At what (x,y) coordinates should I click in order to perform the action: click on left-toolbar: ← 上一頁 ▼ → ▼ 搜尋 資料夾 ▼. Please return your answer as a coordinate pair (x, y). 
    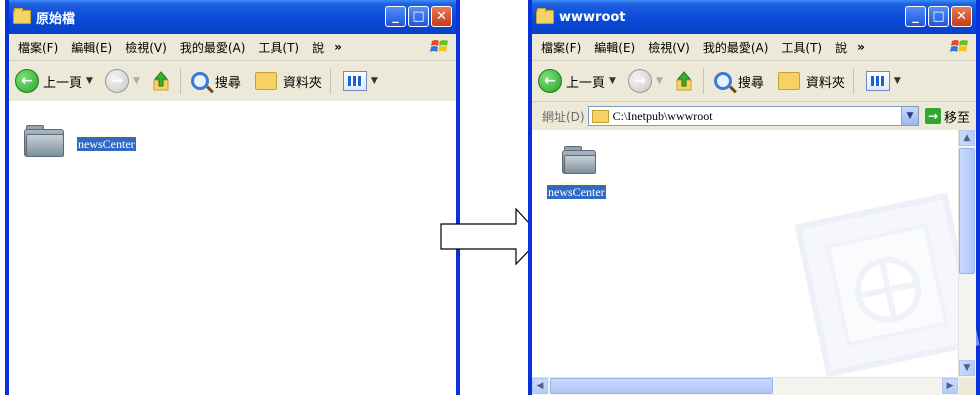
    Looking at the image, I should click on (232, 81).